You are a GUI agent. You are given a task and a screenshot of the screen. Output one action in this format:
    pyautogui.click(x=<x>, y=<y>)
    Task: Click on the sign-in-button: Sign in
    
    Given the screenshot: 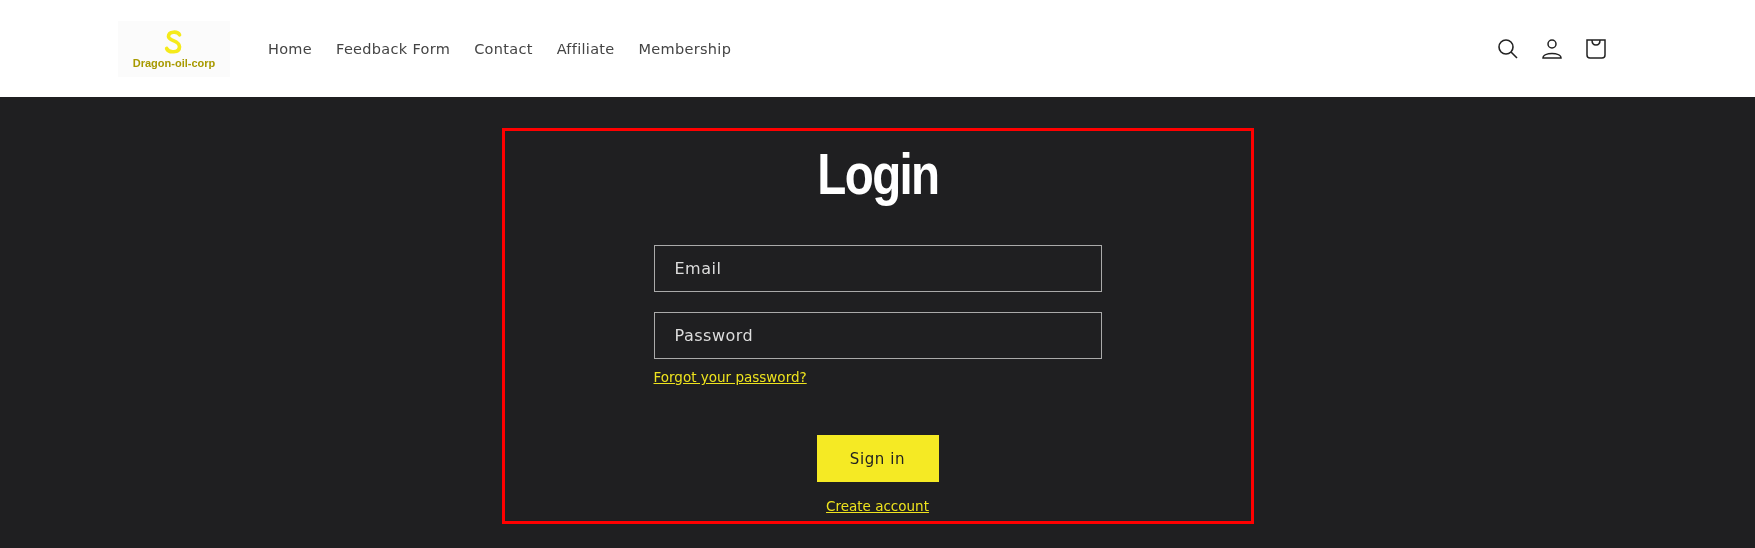 What is the action you would take?
    pyautogui.click(x=877, y=458)
    